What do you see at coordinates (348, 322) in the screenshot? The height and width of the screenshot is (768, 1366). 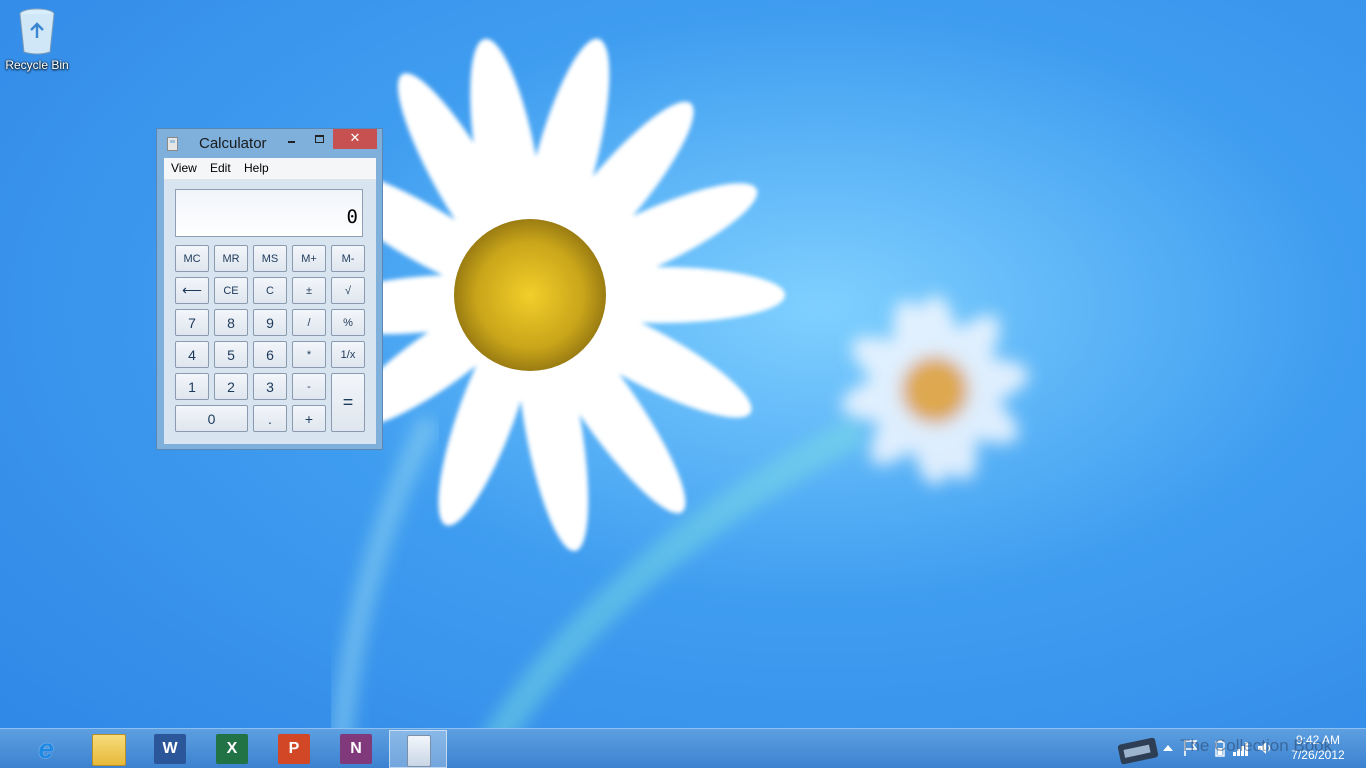 I see `key-percent: %` at bounding box center [348, 322].